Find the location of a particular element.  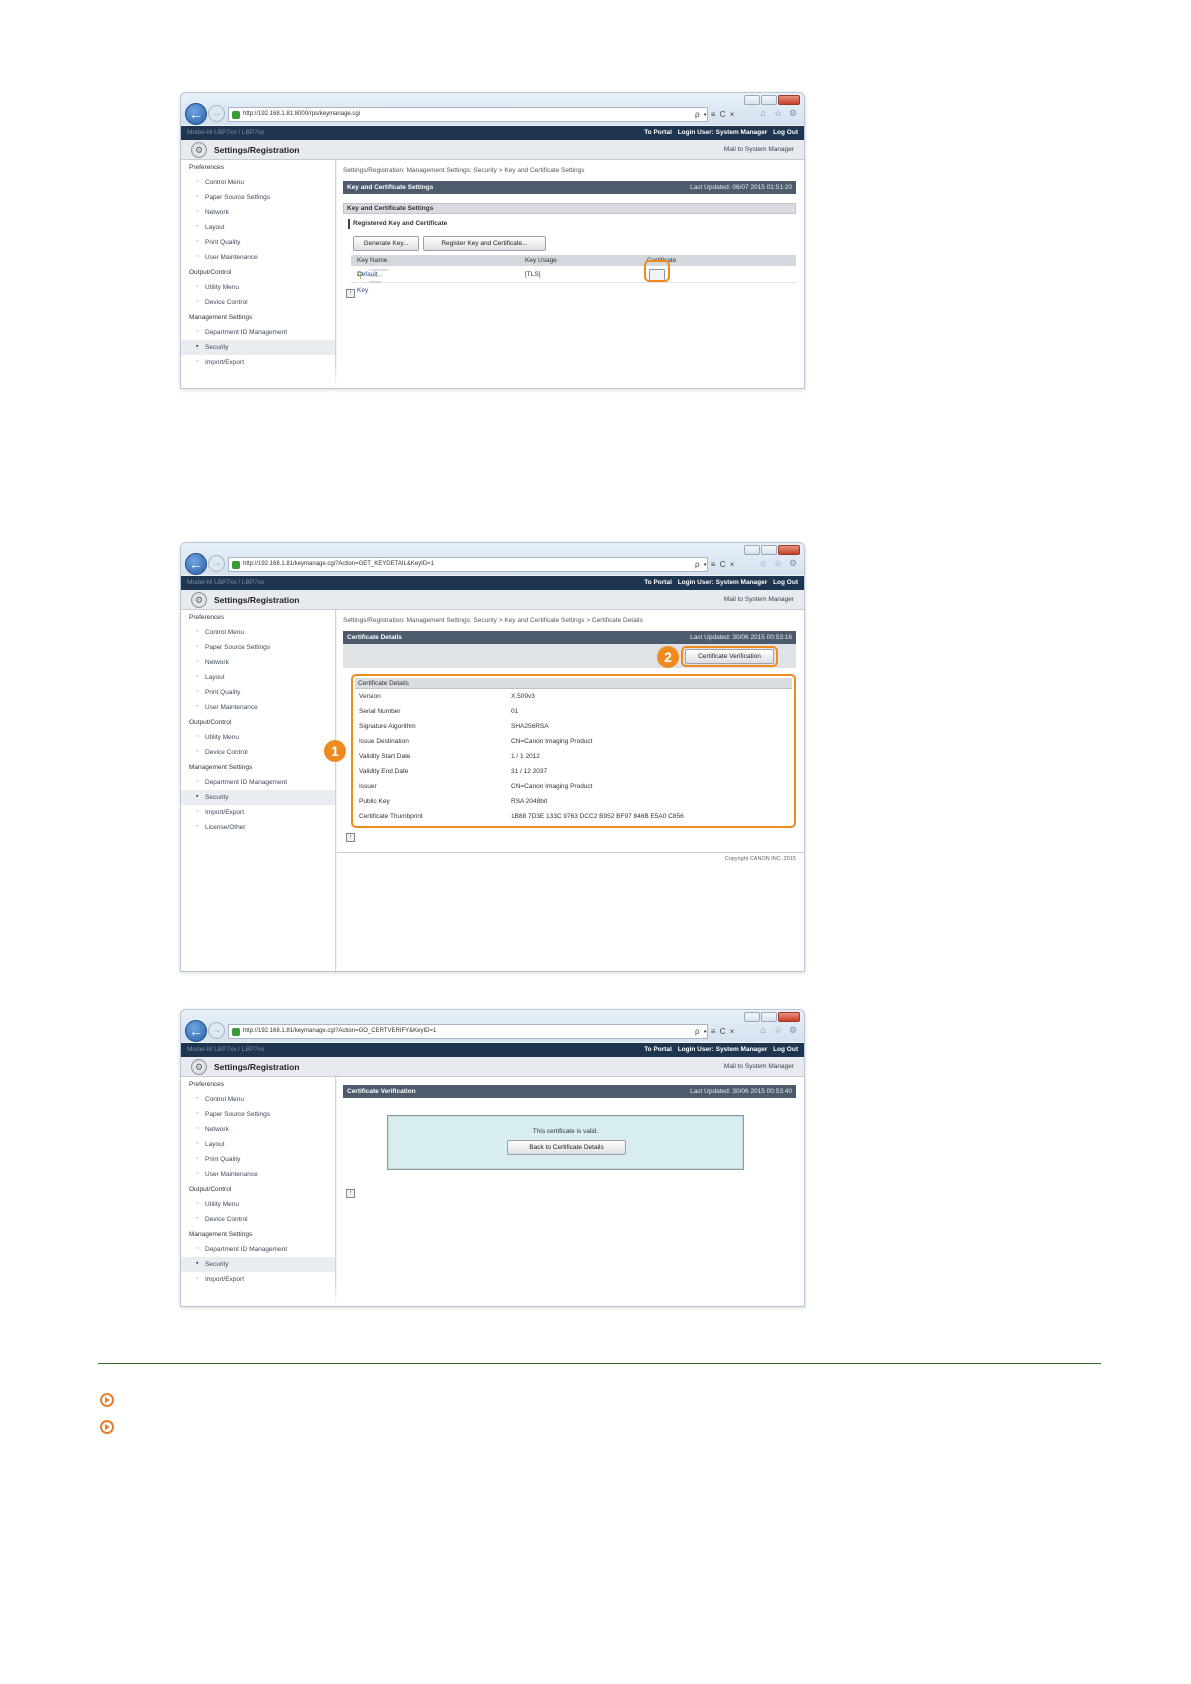

certificate-verification-button: Certificate Verification is located at coordinates (729, 656).